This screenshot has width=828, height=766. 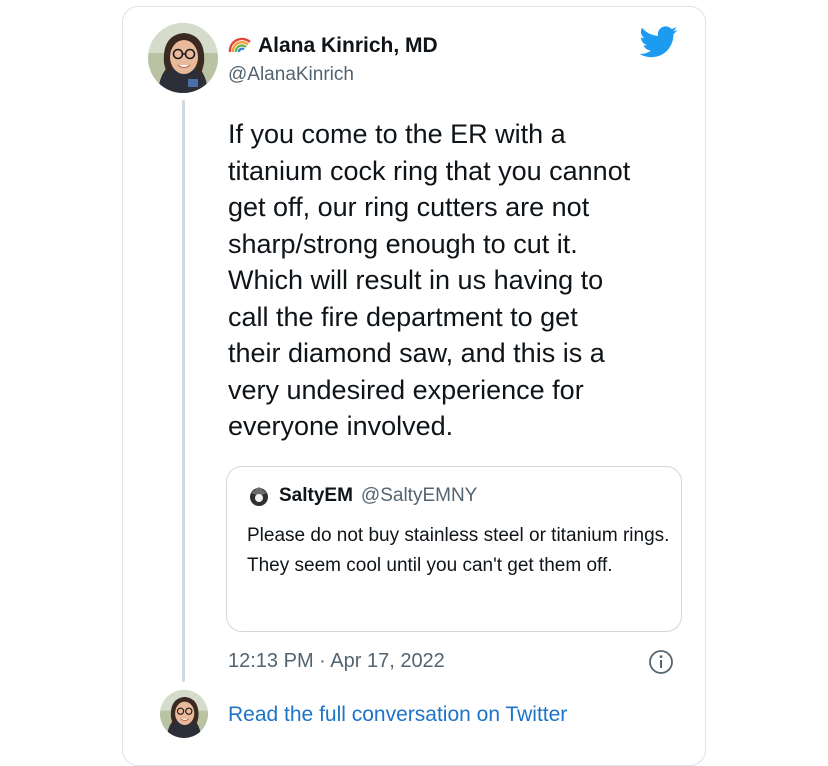 What do you see at coordinates (259, 496) in the screenshot?
I see `quoted-author-avatar` at bounding box center [259, 496].